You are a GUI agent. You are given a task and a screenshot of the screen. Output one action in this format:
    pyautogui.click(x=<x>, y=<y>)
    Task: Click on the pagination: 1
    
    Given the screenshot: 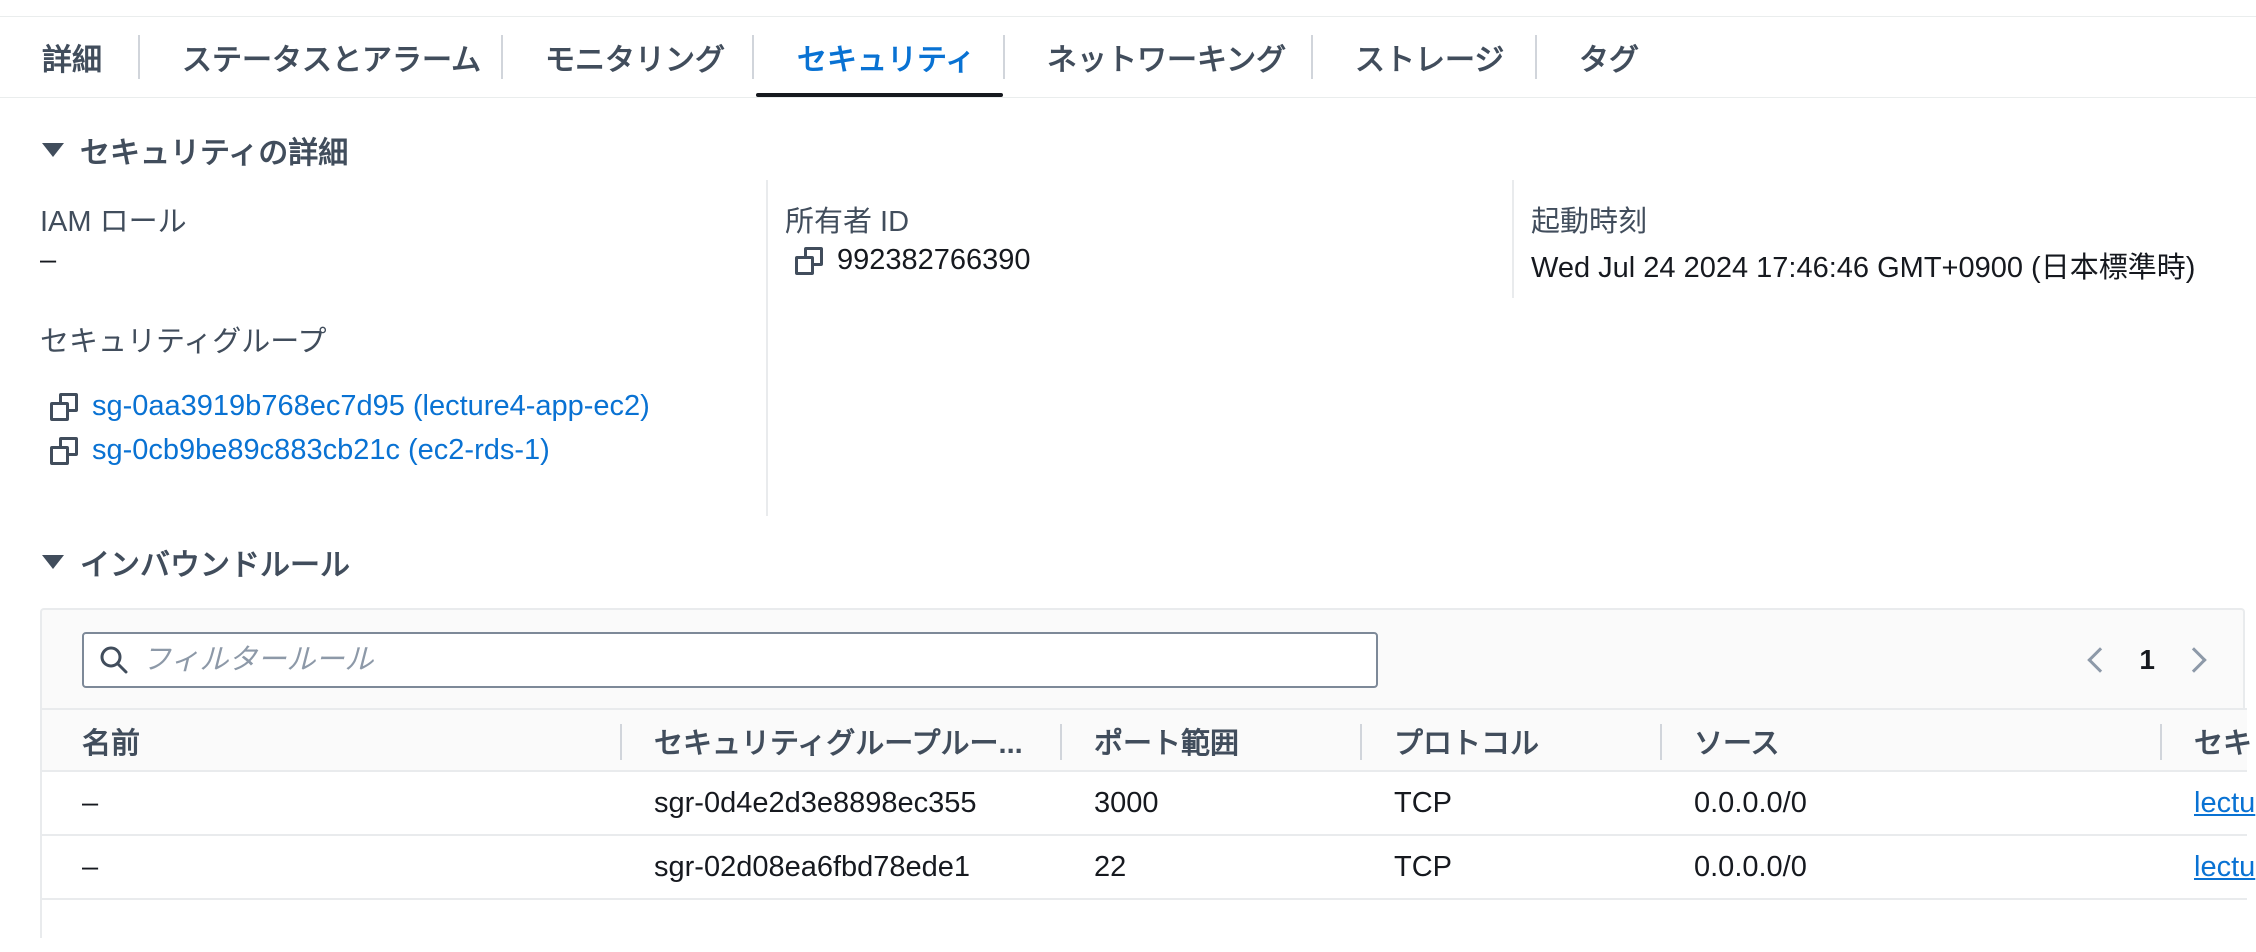 What is the action you would take?
    pyautogui.click(x=2147, y=660)
    